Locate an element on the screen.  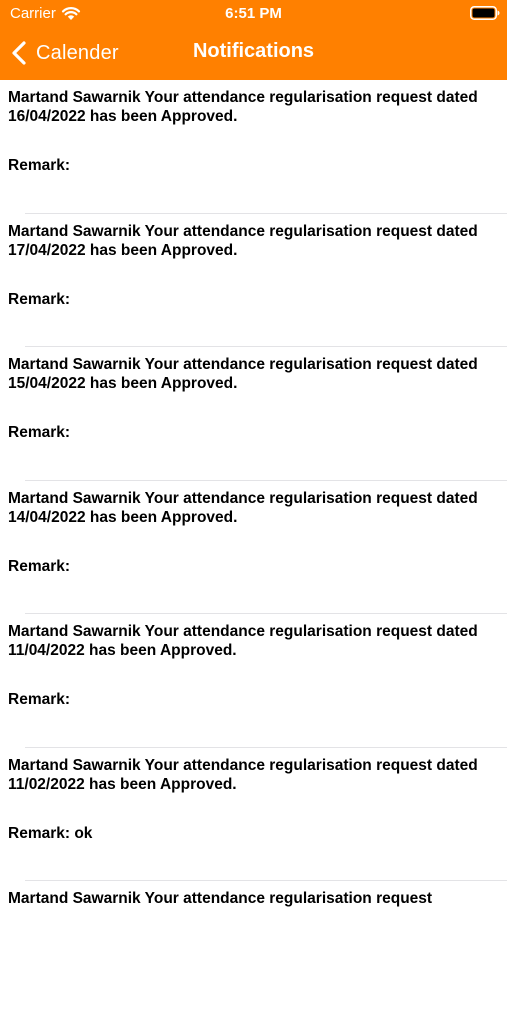
header: Carrier 6:51 PM Calender Notifications is located at coordinates (253, 40).